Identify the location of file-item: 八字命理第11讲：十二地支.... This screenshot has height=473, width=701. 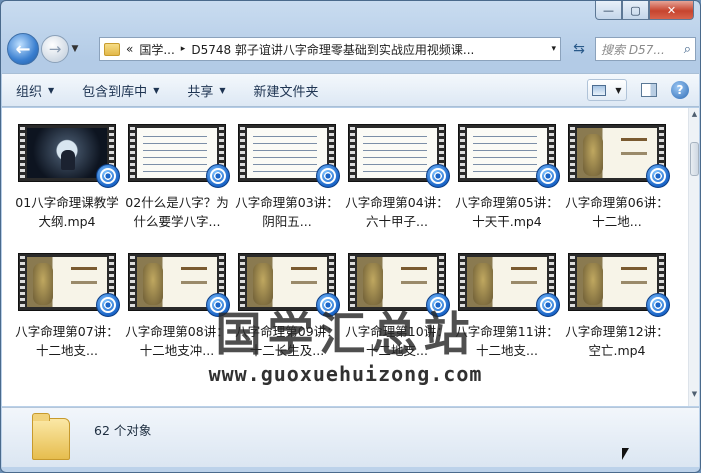
(507, 306).